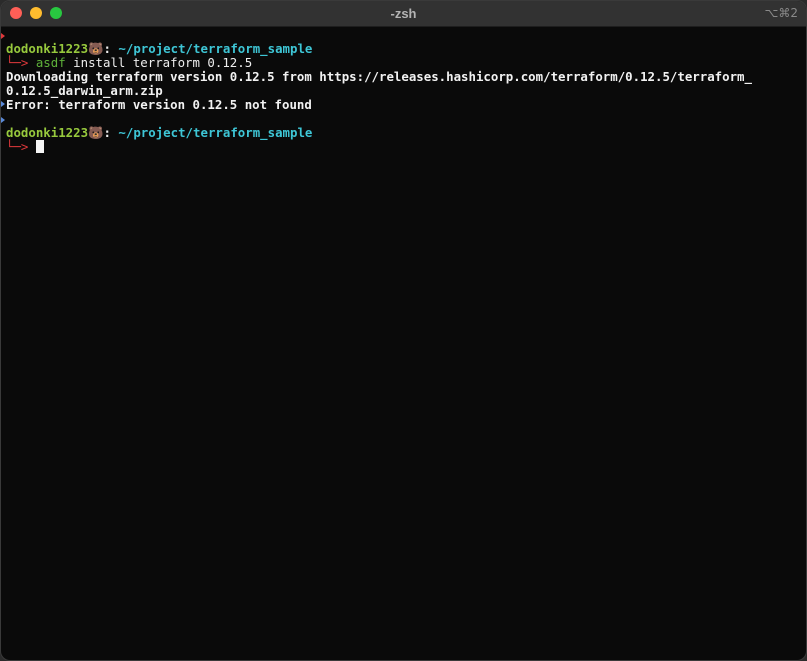 This screenshot has width=807, height=661. I want to click on command-name: asdf, so click(50, 62).